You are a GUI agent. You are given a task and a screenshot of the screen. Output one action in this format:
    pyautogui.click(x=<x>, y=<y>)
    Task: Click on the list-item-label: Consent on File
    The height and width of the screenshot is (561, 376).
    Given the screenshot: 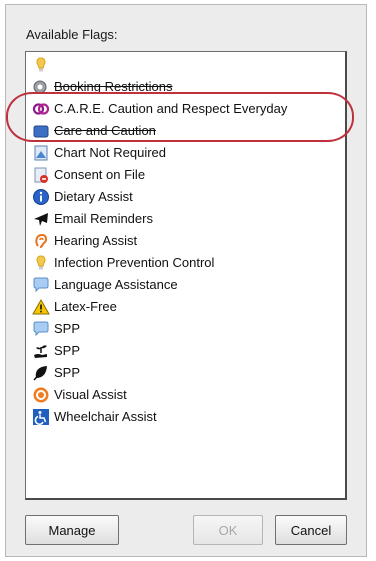 What is the action you would take?
    pyautogui.click(x=100, y=174)
    